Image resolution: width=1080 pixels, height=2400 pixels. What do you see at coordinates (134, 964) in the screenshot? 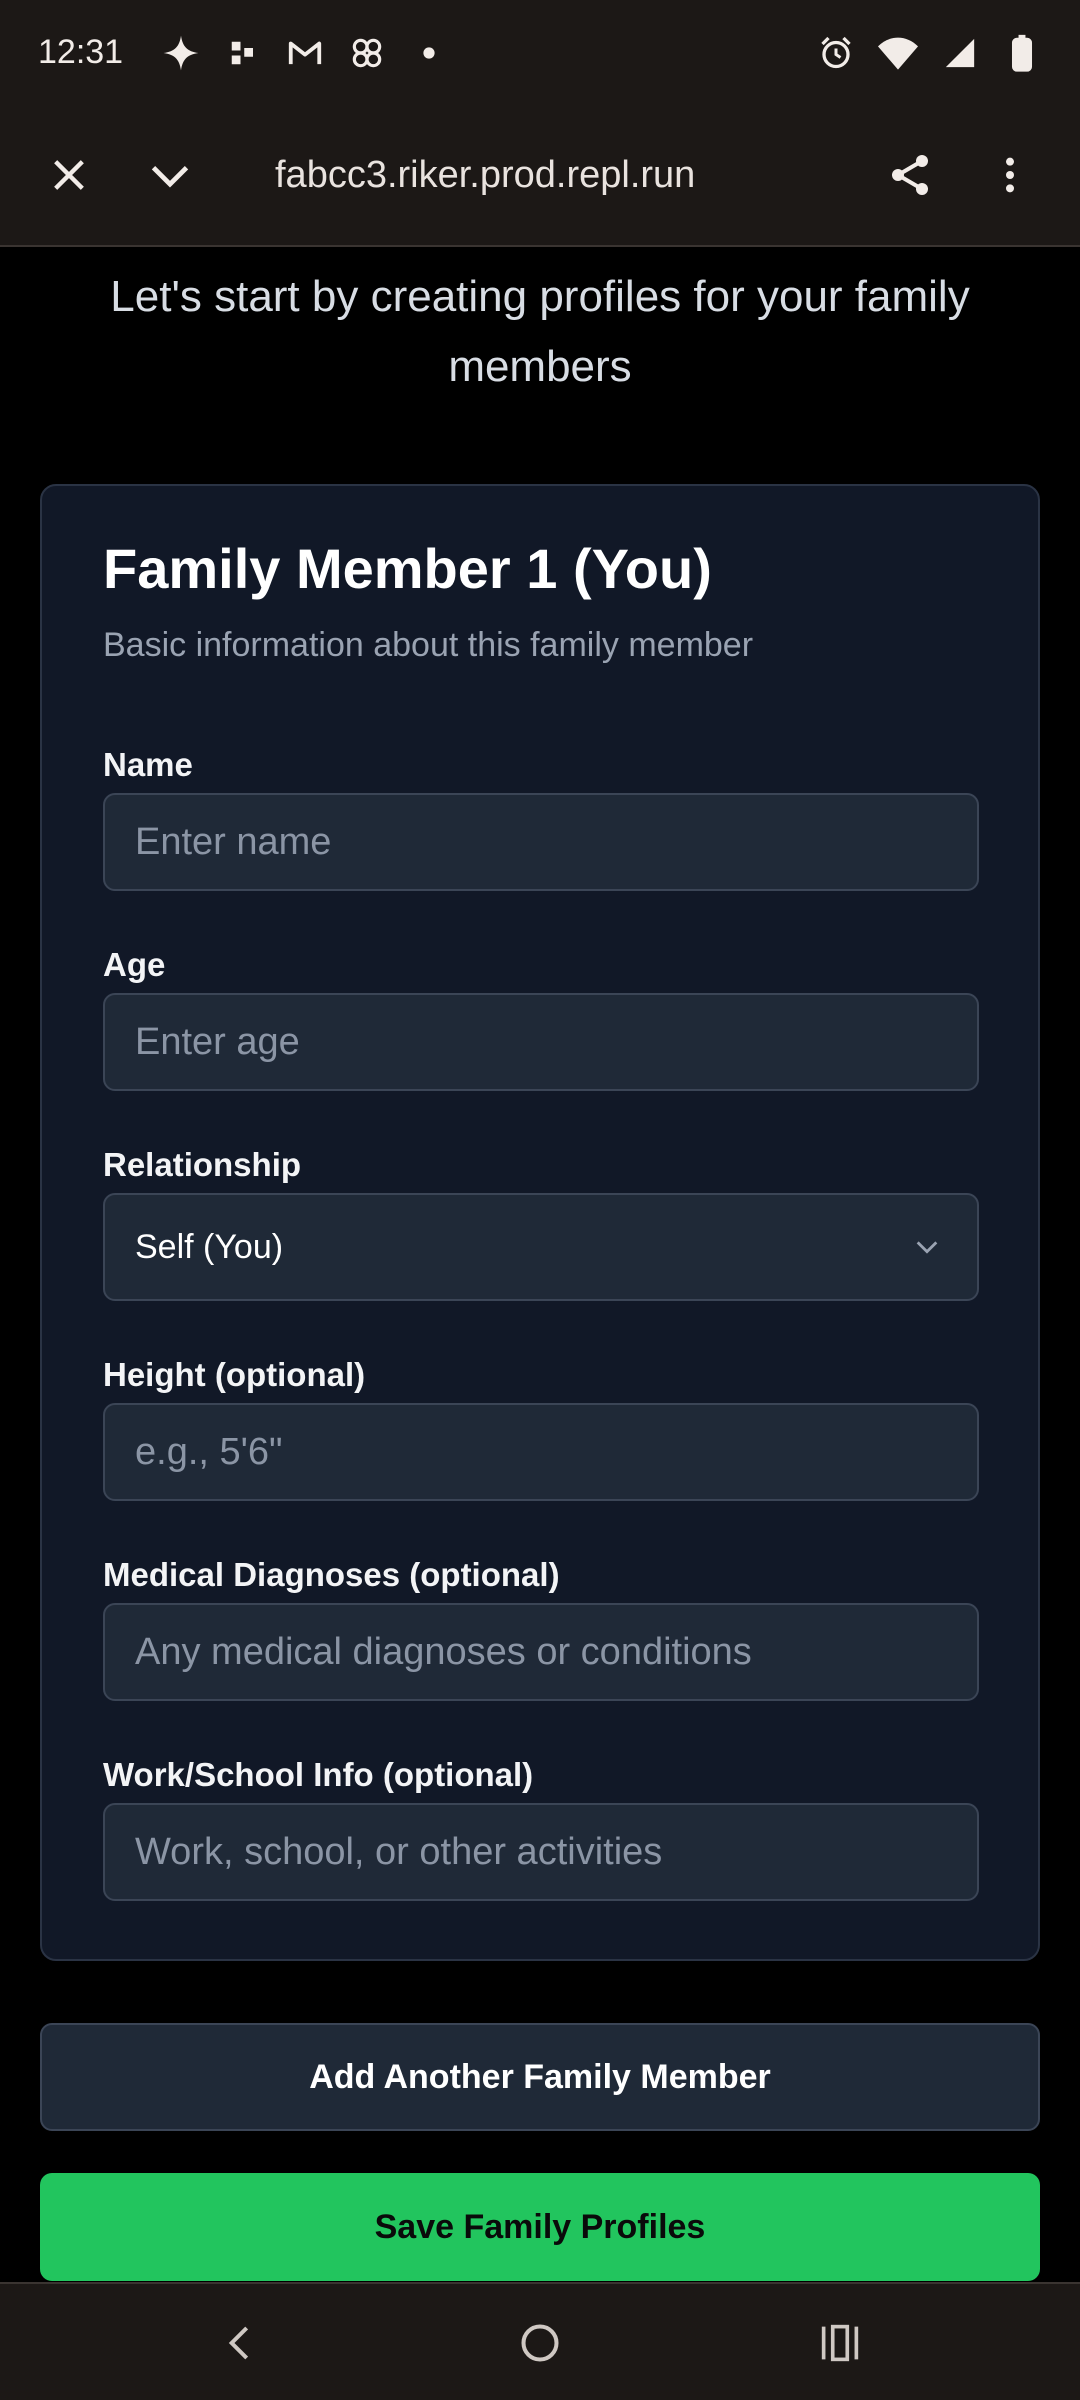
I see `age-label: Age` at bounding box center [134, 964].